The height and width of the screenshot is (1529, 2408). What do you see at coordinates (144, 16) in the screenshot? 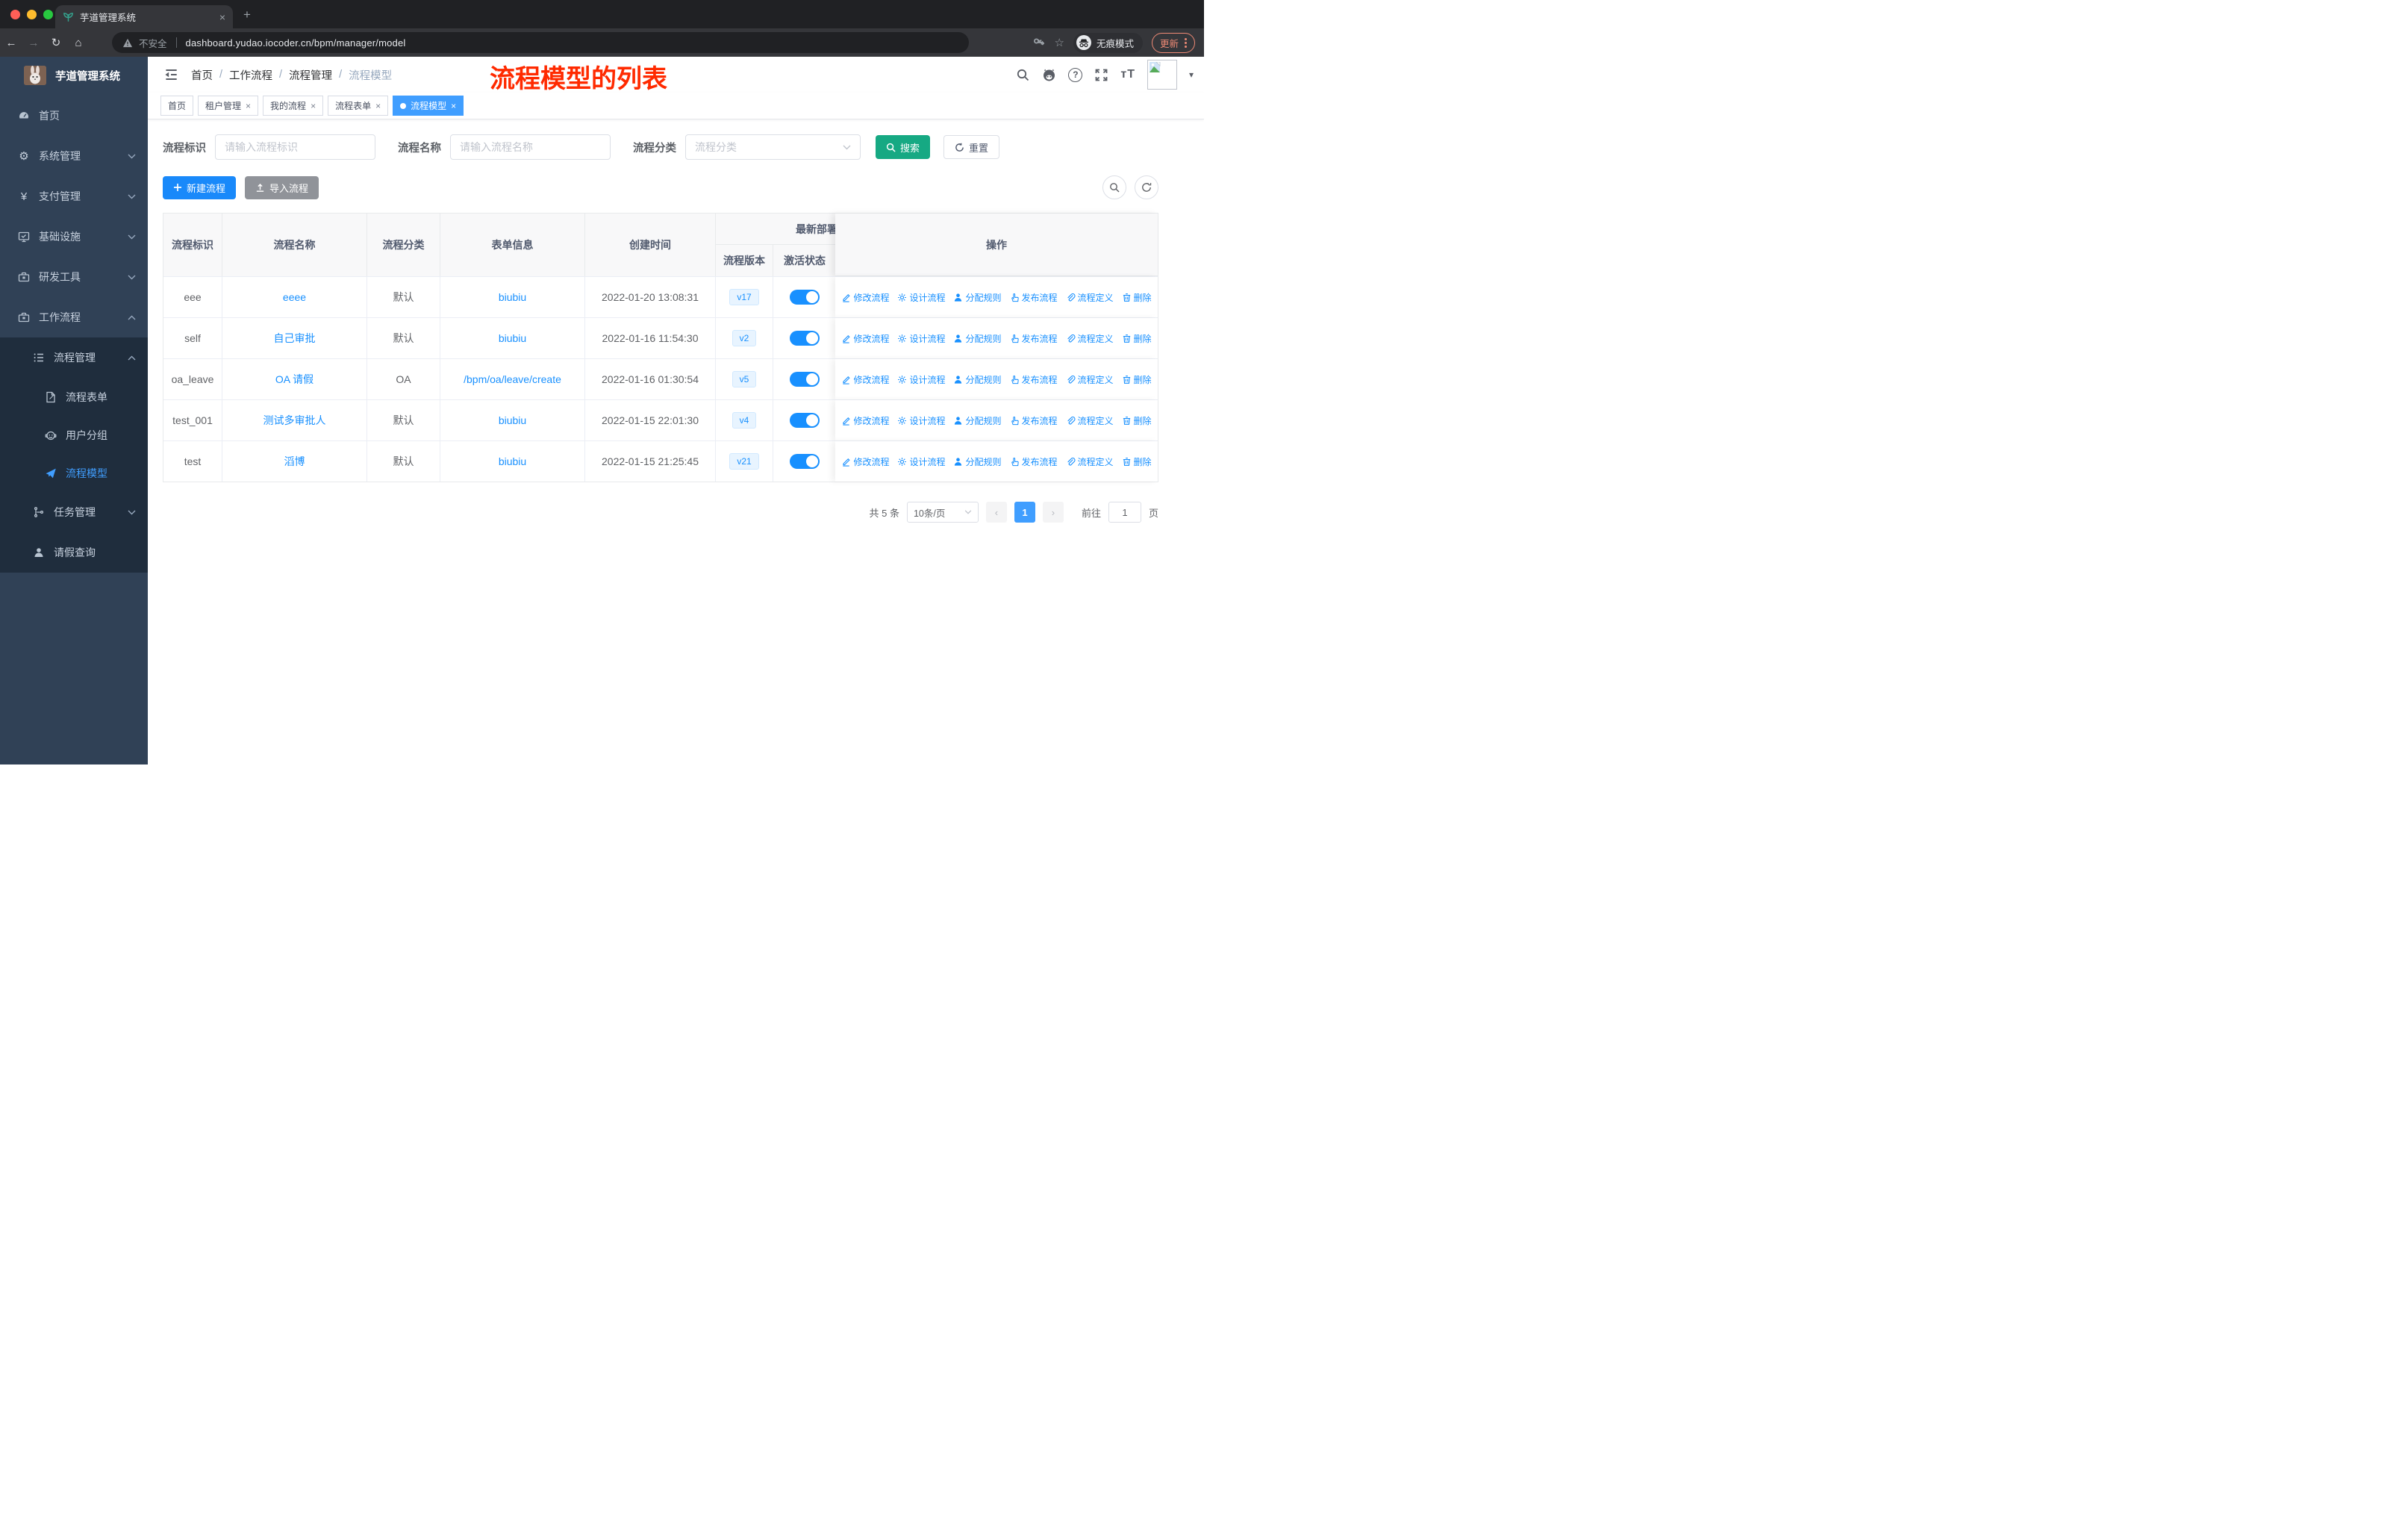
I see `browser-tab: 芋道管理系统` at bounding box center [144, 16].